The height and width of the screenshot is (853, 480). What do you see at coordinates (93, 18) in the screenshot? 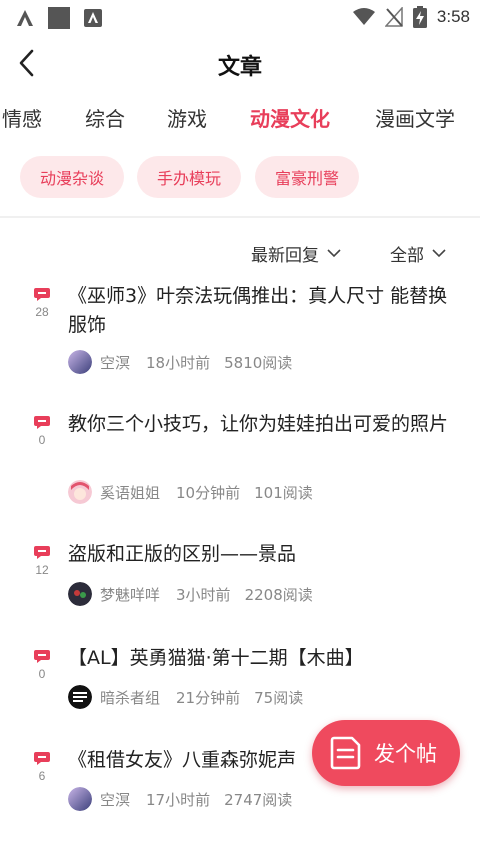
I see `app-a-icon` at bounding box center [93, 18].